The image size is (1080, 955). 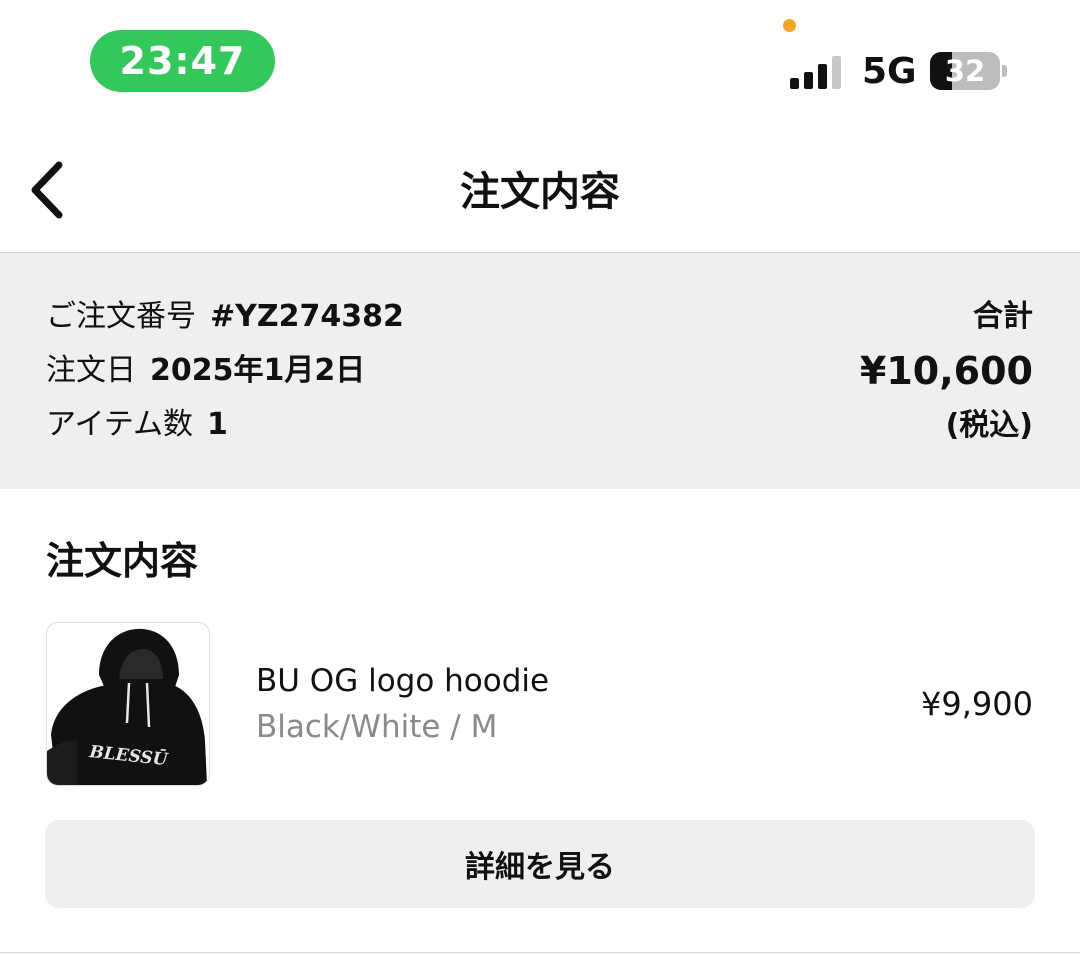 What do you see at coordinates (121, 316) in the screenshot?
I see `order-number-label: ご注文番号` at bounding box center [121, 316].